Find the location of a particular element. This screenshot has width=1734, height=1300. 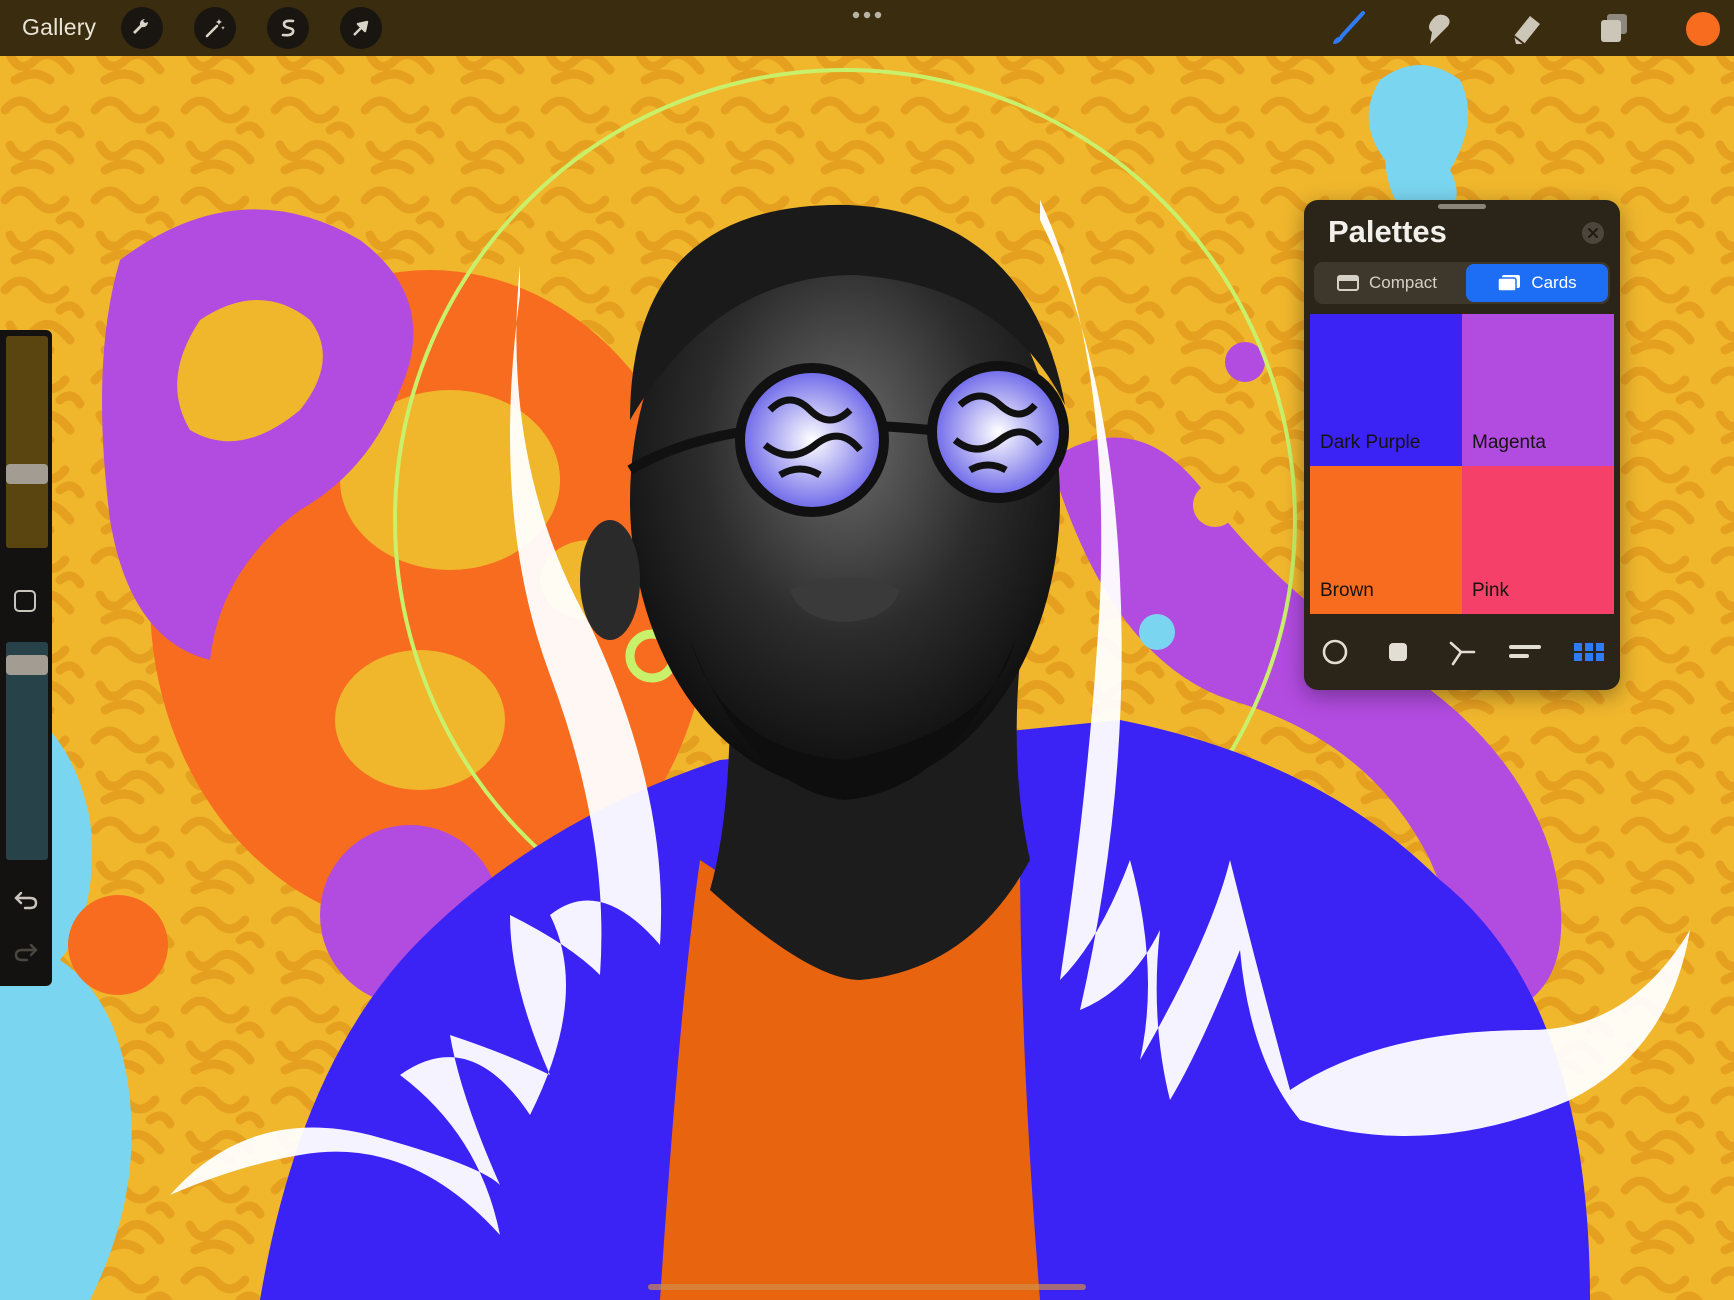

more-options-icon is located at coordinates (867, 15).